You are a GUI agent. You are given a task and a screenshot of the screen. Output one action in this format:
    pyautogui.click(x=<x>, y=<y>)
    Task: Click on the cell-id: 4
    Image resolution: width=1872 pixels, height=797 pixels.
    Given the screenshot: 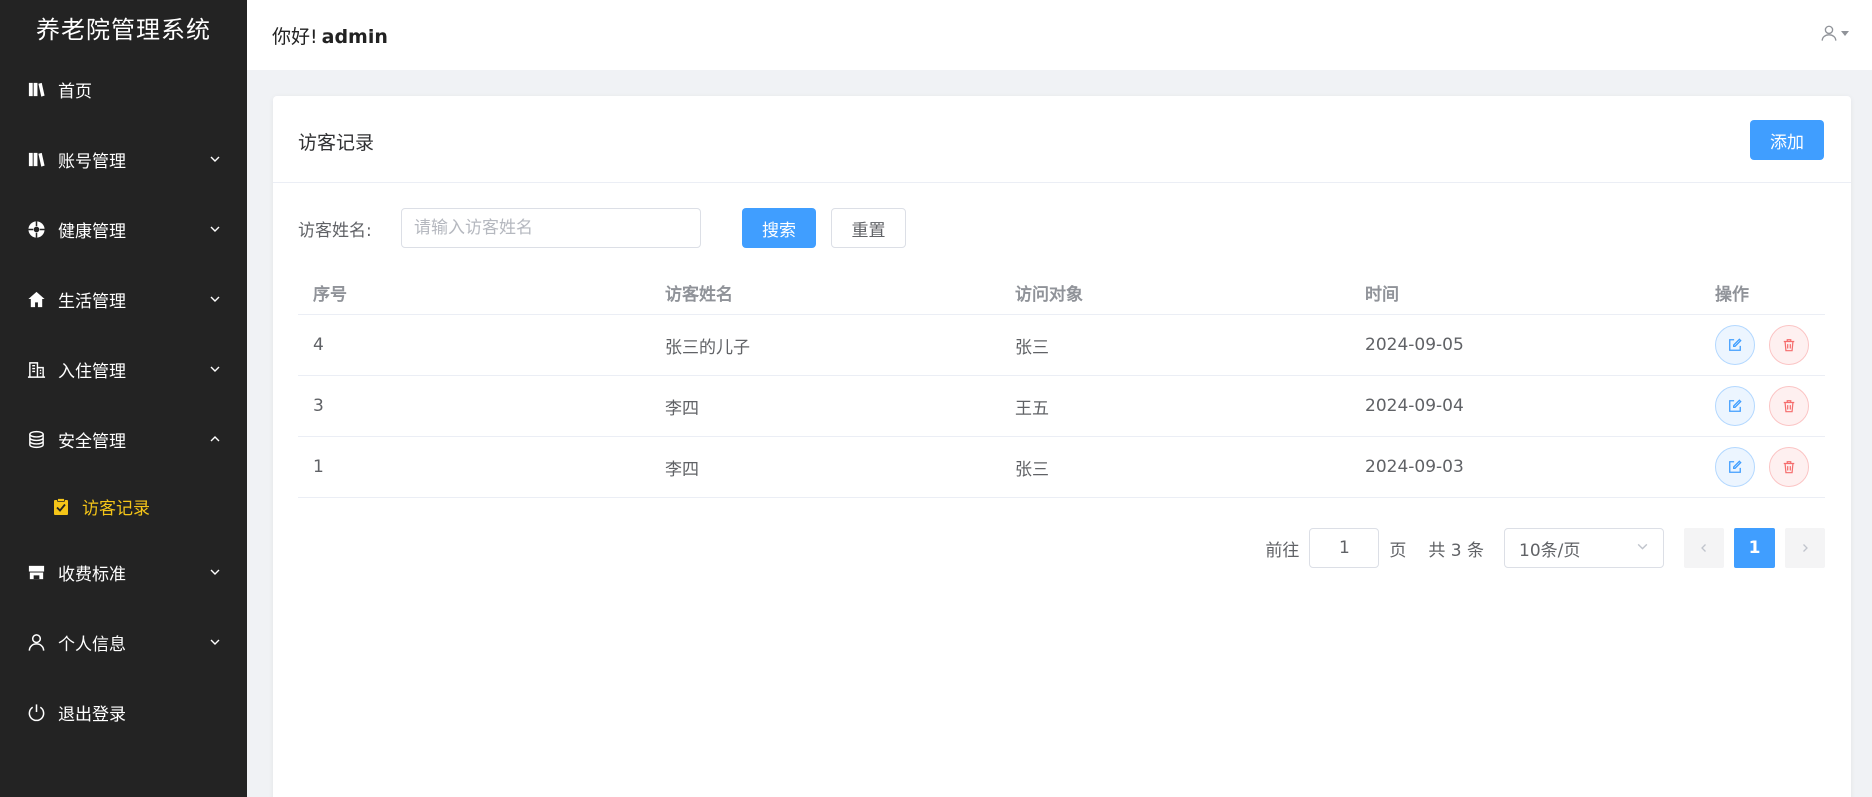 What is the action you would take?
    pyautogui.click(x=318, y=345)
    